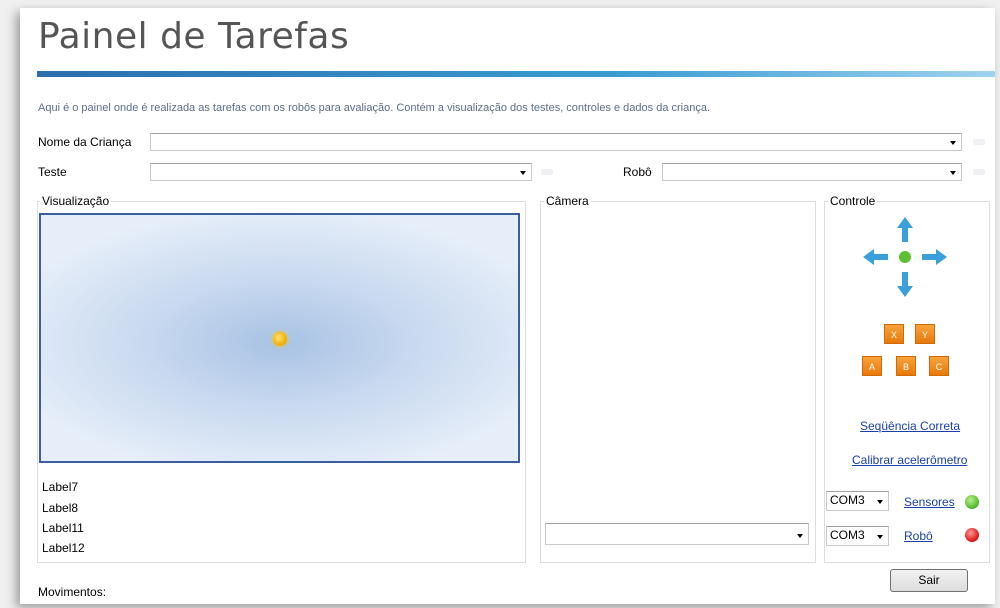 The height and width of the screenshot is (608, 1000). Describe the element at coordinates (60, 508) in the screenshot. I see `status-label-8: Label8` at that location.